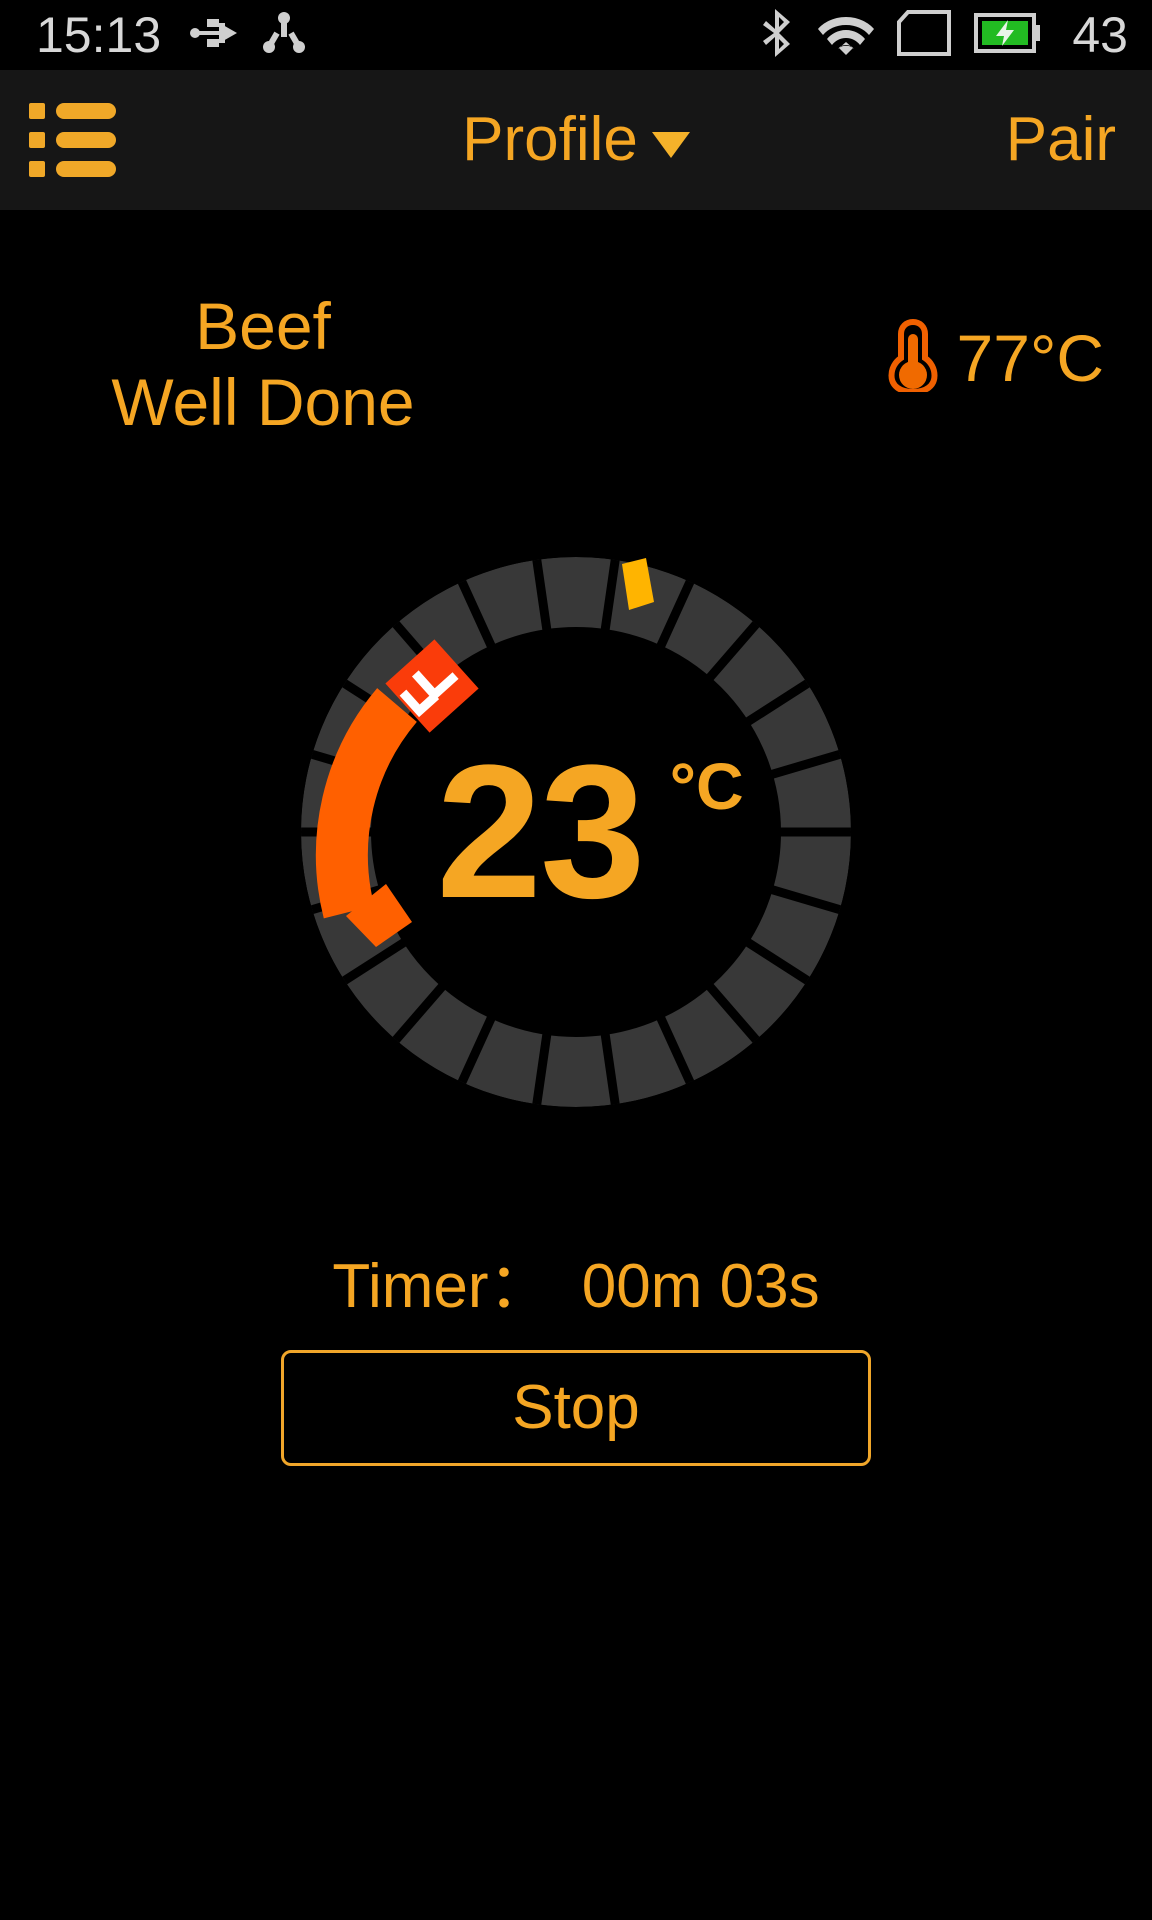 This screenshot has height=1920, width=1152. What do you see at coordinates (284, 35) in the screenshot?
I see `adb-icon` at bounding box center [284, 35].